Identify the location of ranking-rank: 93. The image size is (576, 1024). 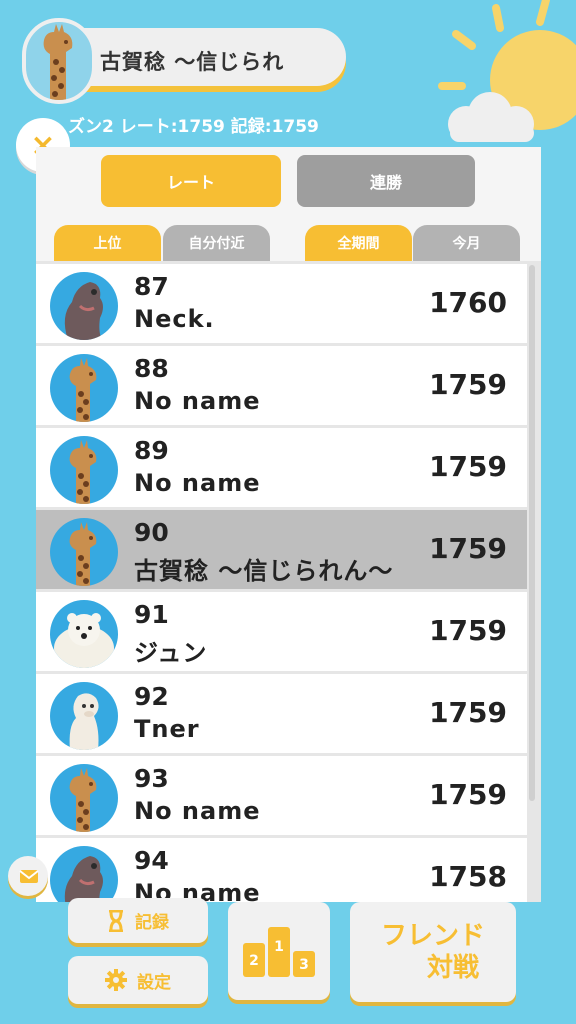
(151, 778).